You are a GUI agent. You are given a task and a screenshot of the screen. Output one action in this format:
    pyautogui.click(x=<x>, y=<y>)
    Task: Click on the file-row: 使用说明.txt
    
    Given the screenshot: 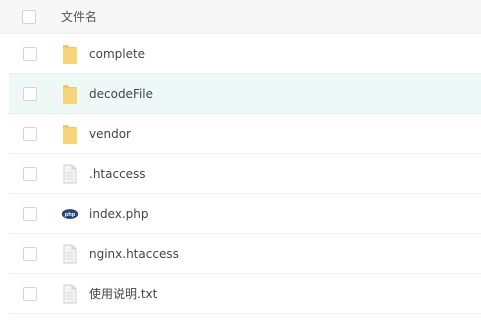 What is the action you would take?
    pyautogui.click(x=245, y=294)
    